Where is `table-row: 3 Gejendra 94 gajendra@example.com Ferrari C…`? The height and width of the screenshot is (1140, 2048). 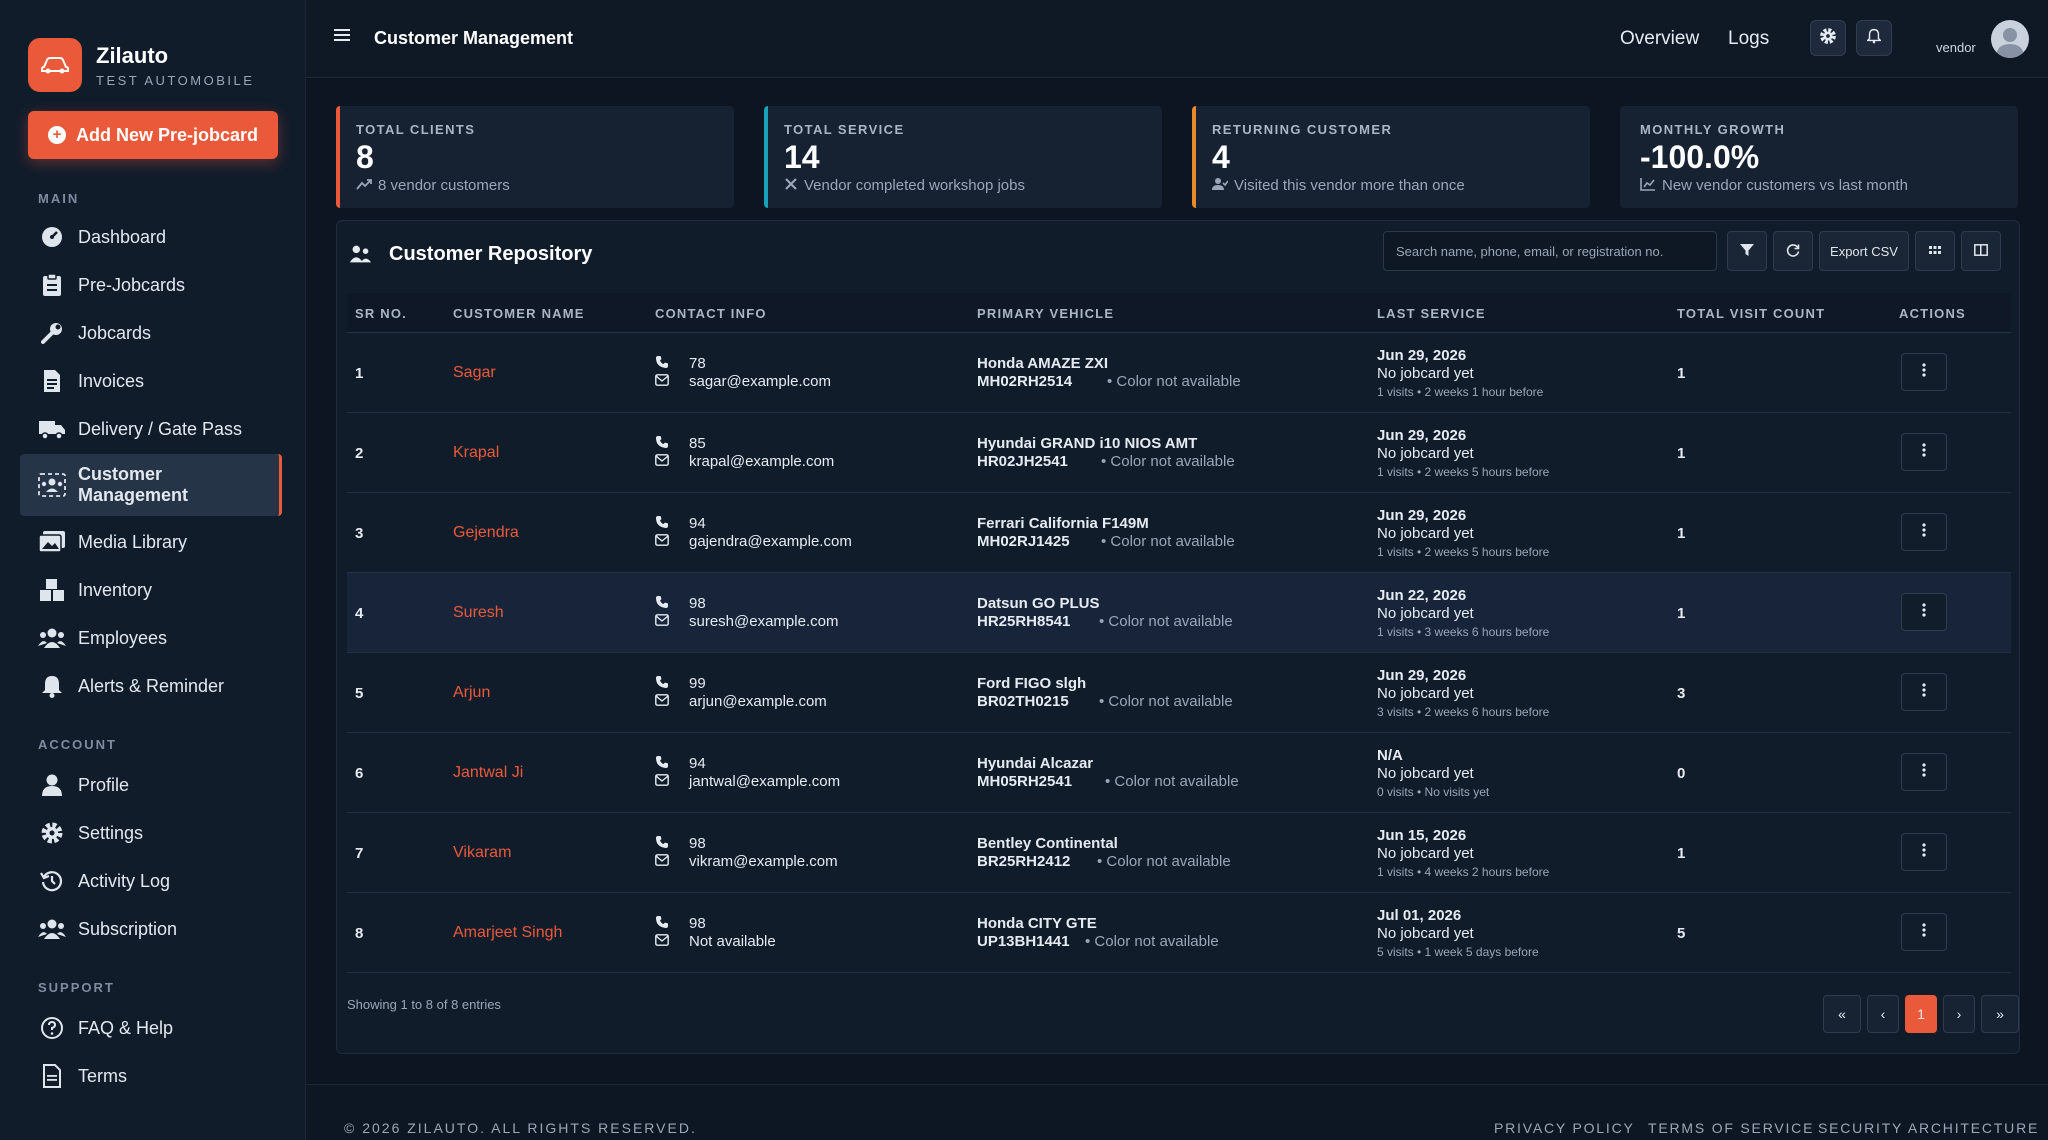 table-row: 3 Gejendra 94 gajendra@example.com Ferrari C… is located at coordinates (1179, 533).